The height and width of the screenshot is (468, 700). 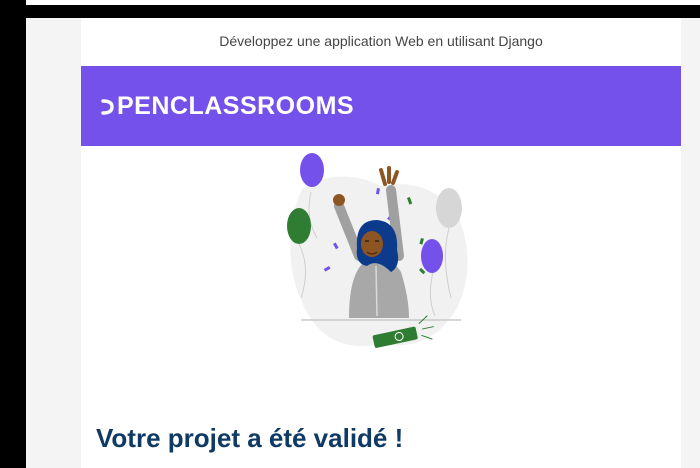 I want to click on celebration-illustration, so click(x=377, y=250).